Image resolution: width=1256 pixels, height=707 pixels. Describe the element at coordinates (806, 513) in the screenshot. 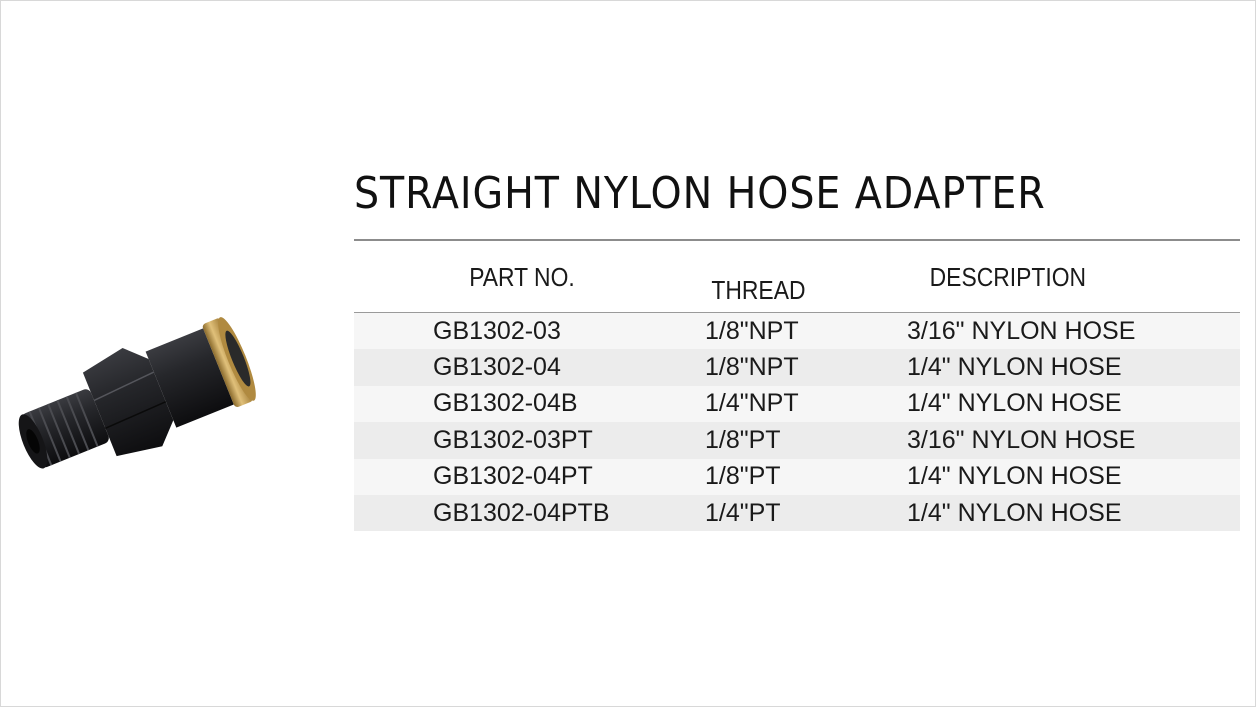

I see `thread-cell: 1/4"PT` at that location.